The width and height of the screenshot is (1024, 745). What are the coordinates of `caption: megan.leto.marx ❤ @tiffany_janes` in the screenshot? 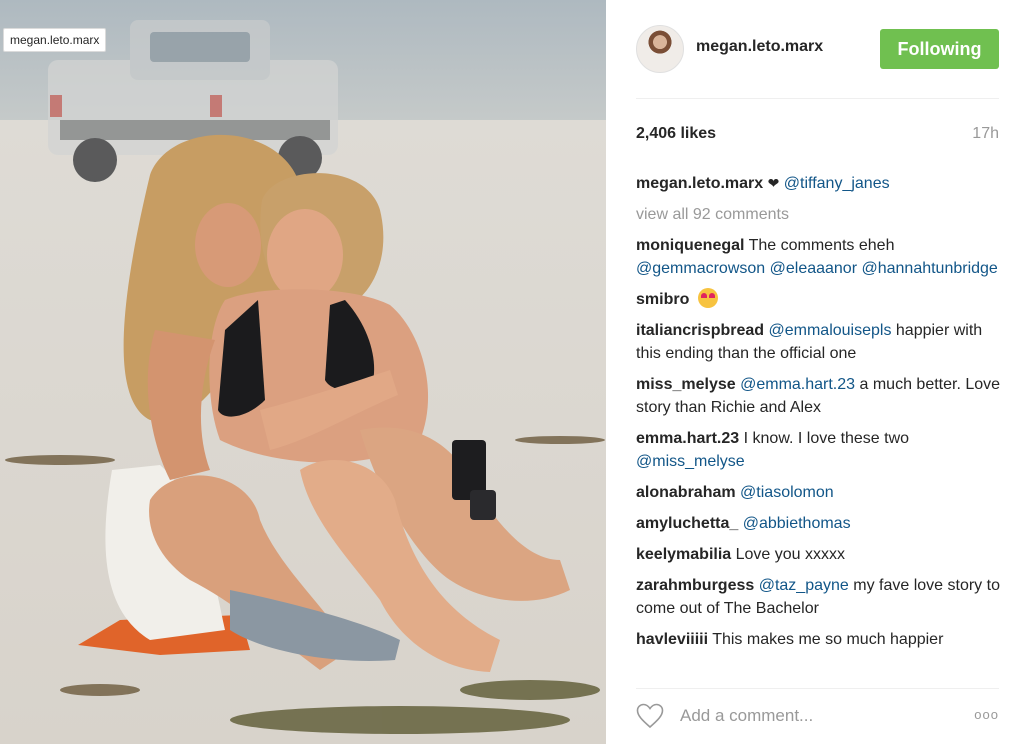 It's located at (819, 183).